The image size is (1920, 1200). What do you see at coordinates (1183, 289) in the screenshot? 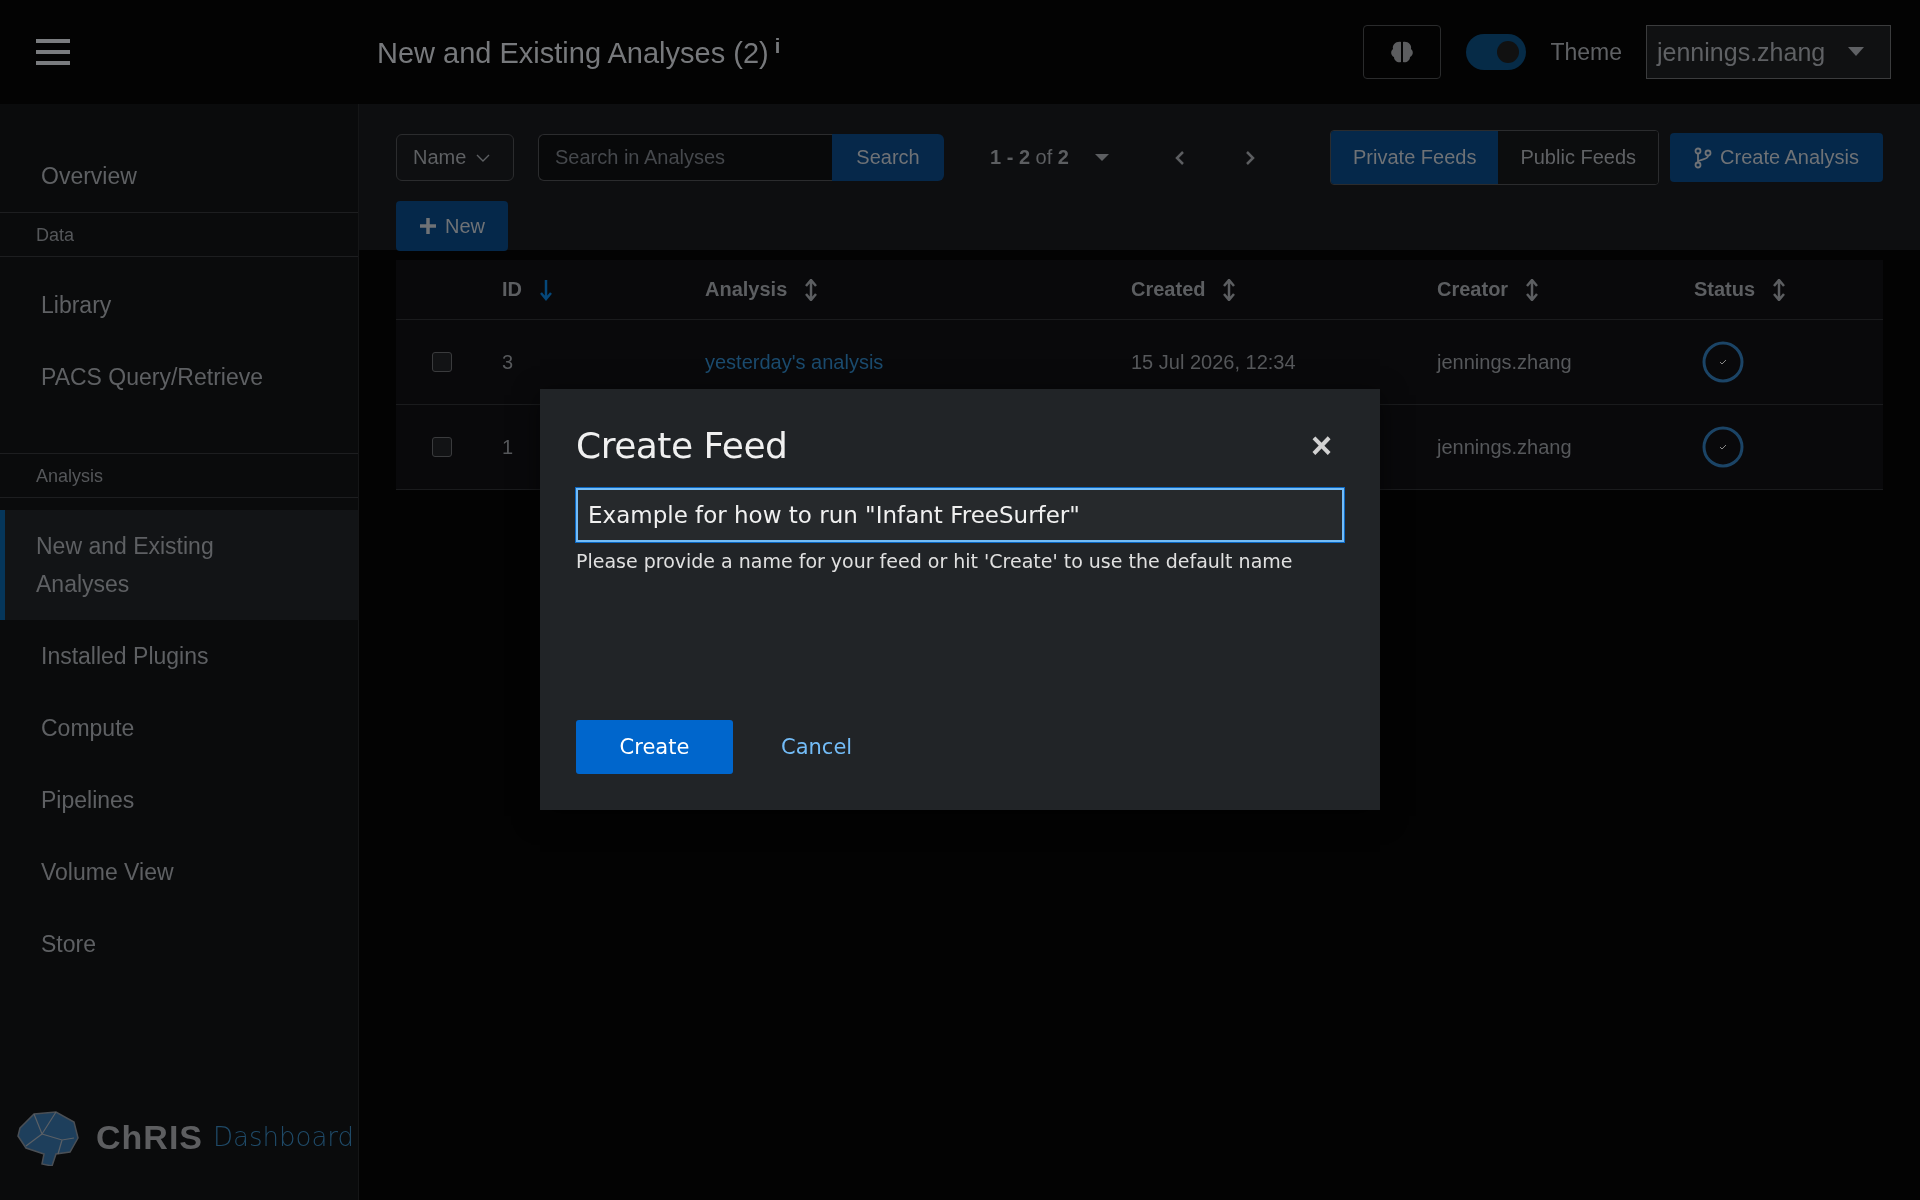
I see `column-header: Created` at bounding box center [1183, 289].